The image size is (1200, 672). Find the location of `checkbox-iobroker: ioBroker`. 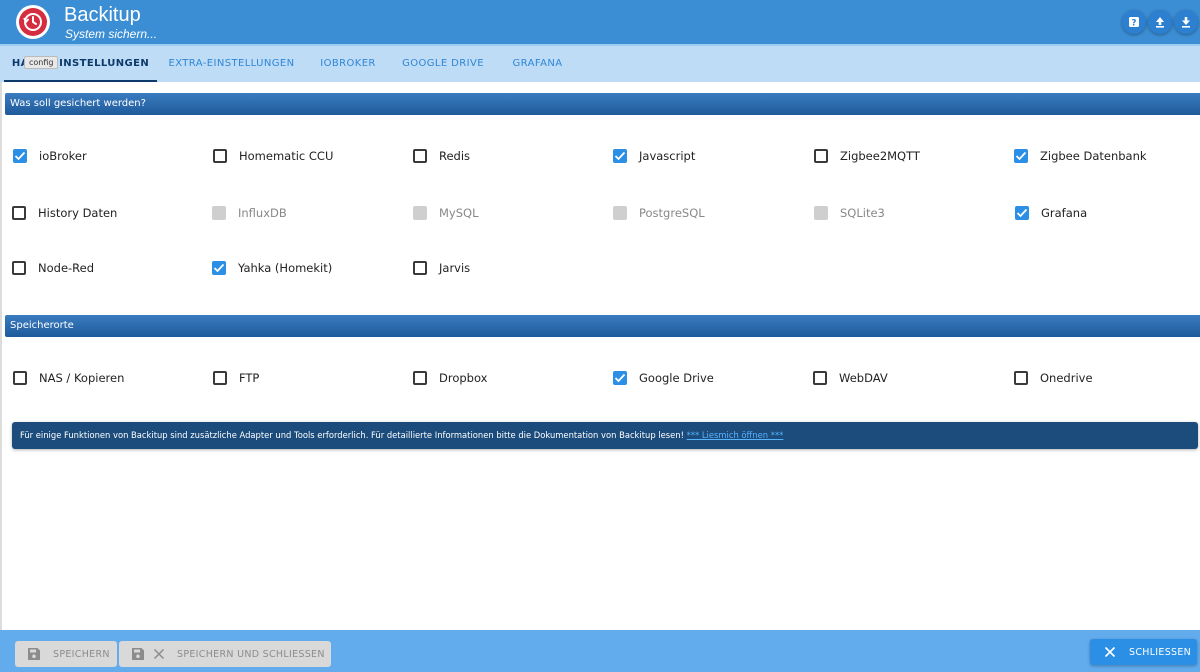

checkbox-iobroker: ioBroker is located at coordinates (50, 156).